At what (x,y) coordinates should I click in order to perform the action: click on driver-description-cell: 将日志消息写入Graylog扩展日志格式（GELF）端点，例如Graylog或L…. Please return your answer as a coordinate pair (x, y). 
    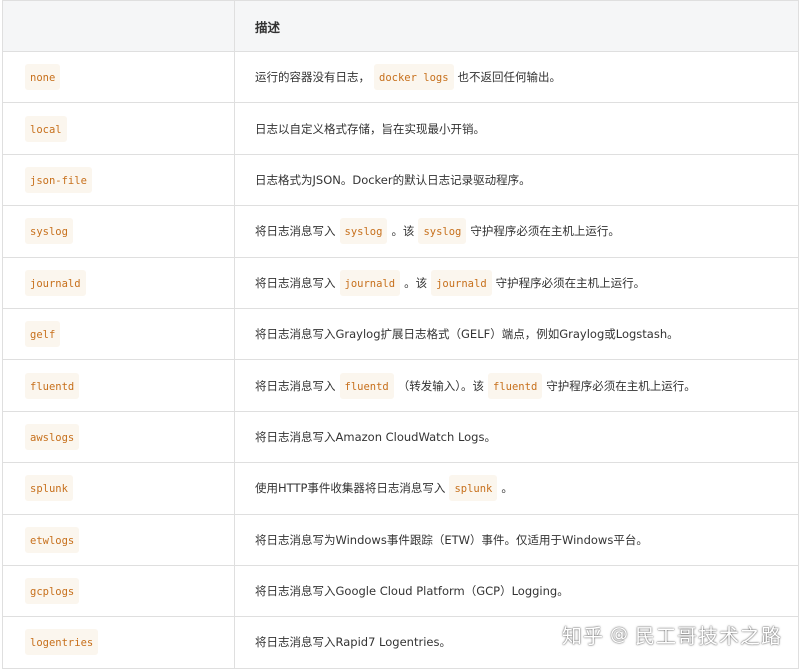
    Looking at the image, I should click on (516, 334).